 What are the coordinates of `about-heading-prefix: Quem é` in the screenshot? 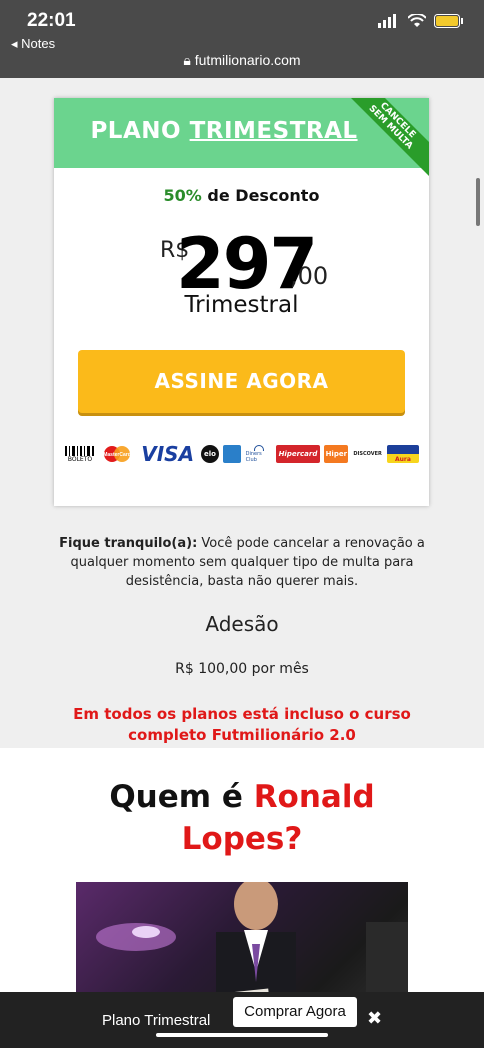 It's located at (176, 797).